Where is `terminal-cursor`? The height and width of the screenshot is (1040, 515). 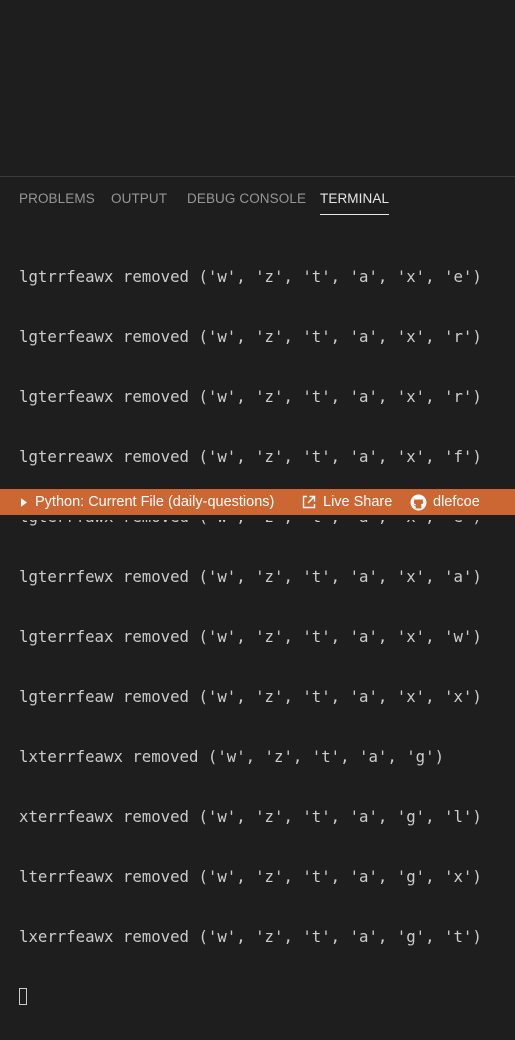 terminal-cursor is located at coordinates (23, 996).